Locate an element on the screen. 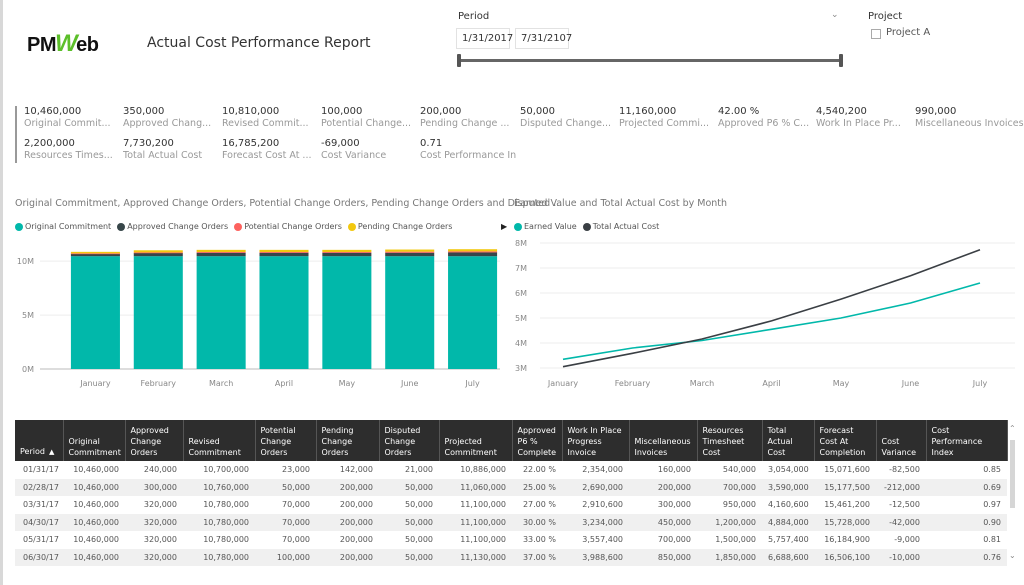 This screenshot has height=585, width=1024. column-header: Approved P6 % Complete is located at coordinates (537, 440).